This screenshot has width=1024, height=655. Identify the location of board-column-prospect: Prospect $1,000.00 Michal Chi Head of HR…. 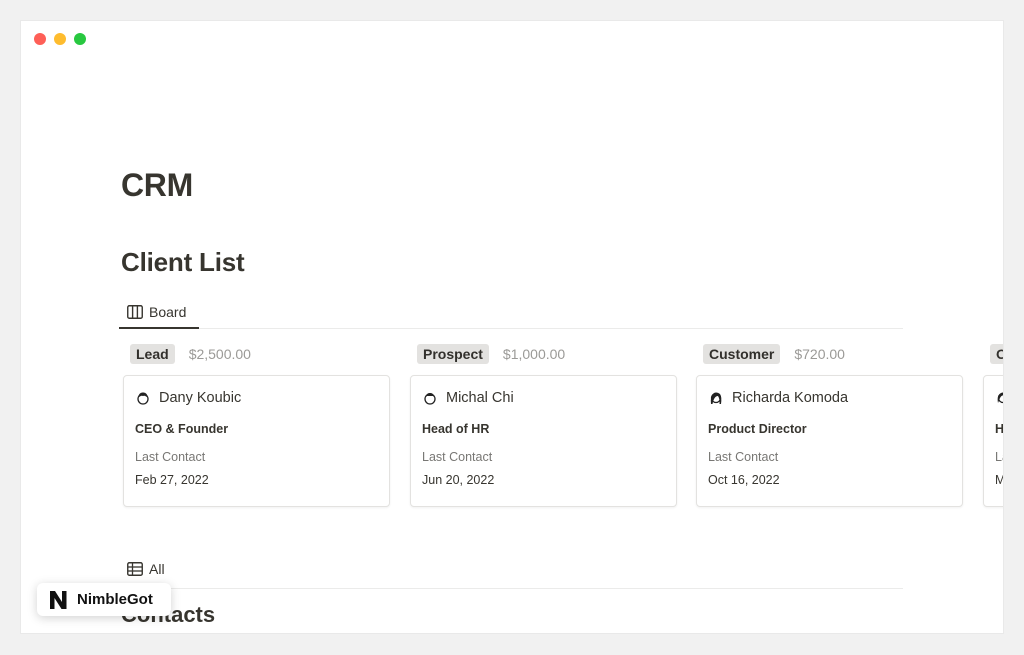
(543, 425).